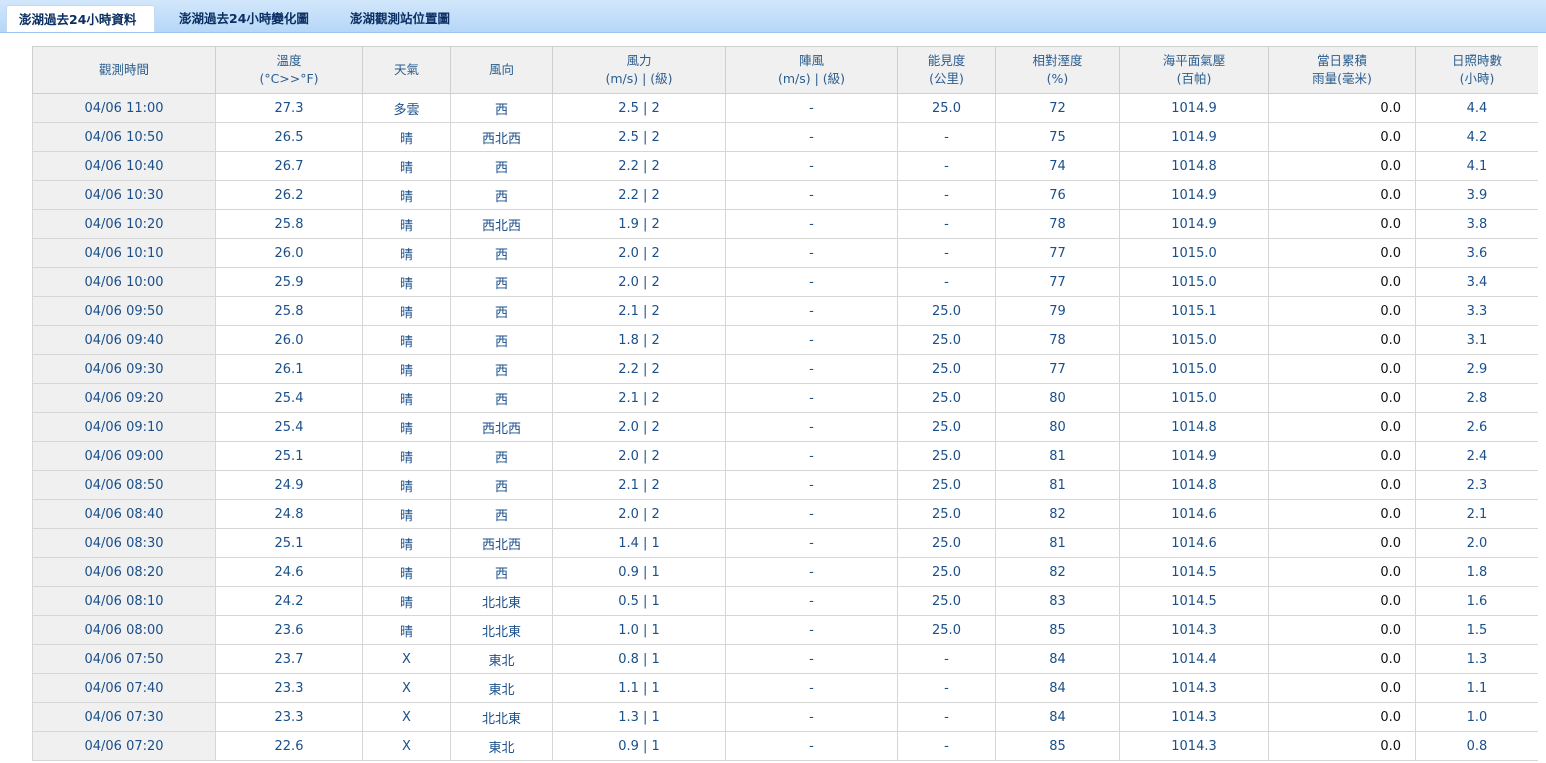 Image resolution: width=1546 pixels, height=763 pixels. I want to click on cell-temperature: 26.5, so click(289, 137).